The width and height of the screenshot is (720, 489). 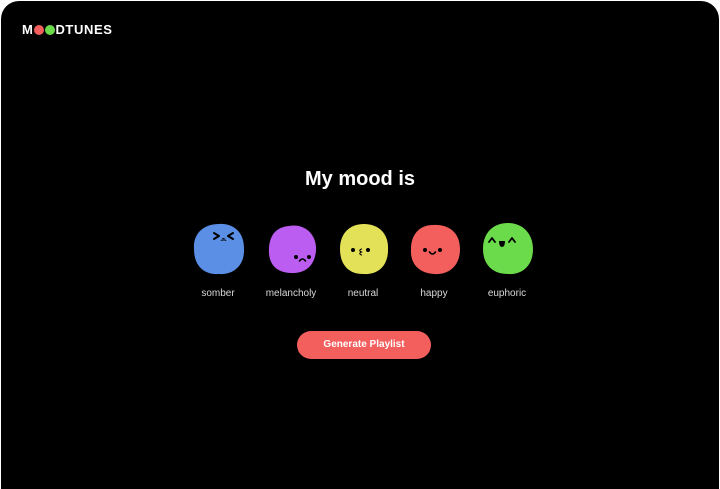 What do you see at coordinates (364, 249) in the screenshot?
I see `neutral-face-icon` at bounding box center [364, 249].